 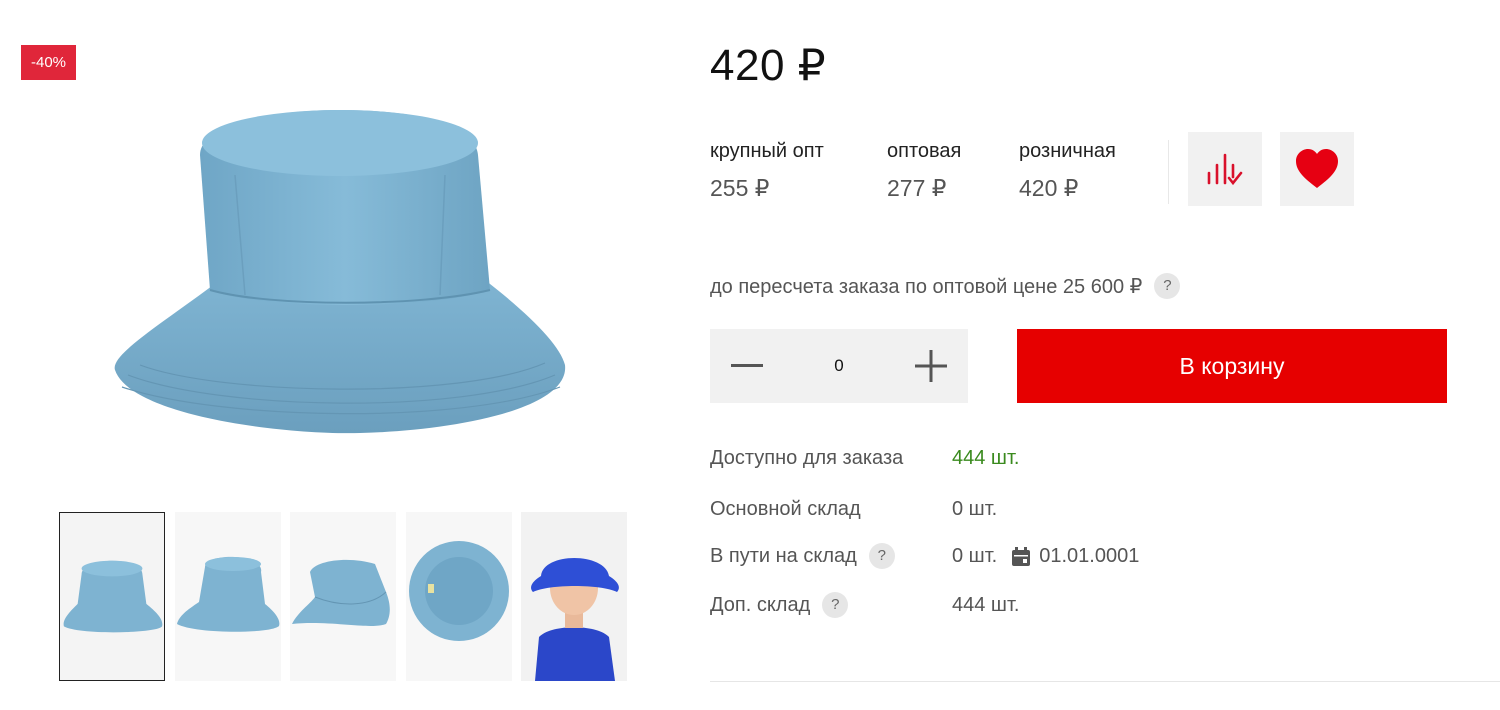 I want to click on price-tier-value: 420 ₽, so click(x=1049, y=188).